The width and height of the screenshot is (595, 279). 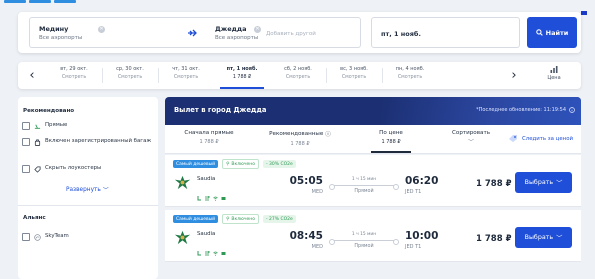 What do you see at coordinates (521, 110) in the screenshot?
I see `last-updated-text: *Последнее обновление: 11:19:54` at bounding box center [521, 110].